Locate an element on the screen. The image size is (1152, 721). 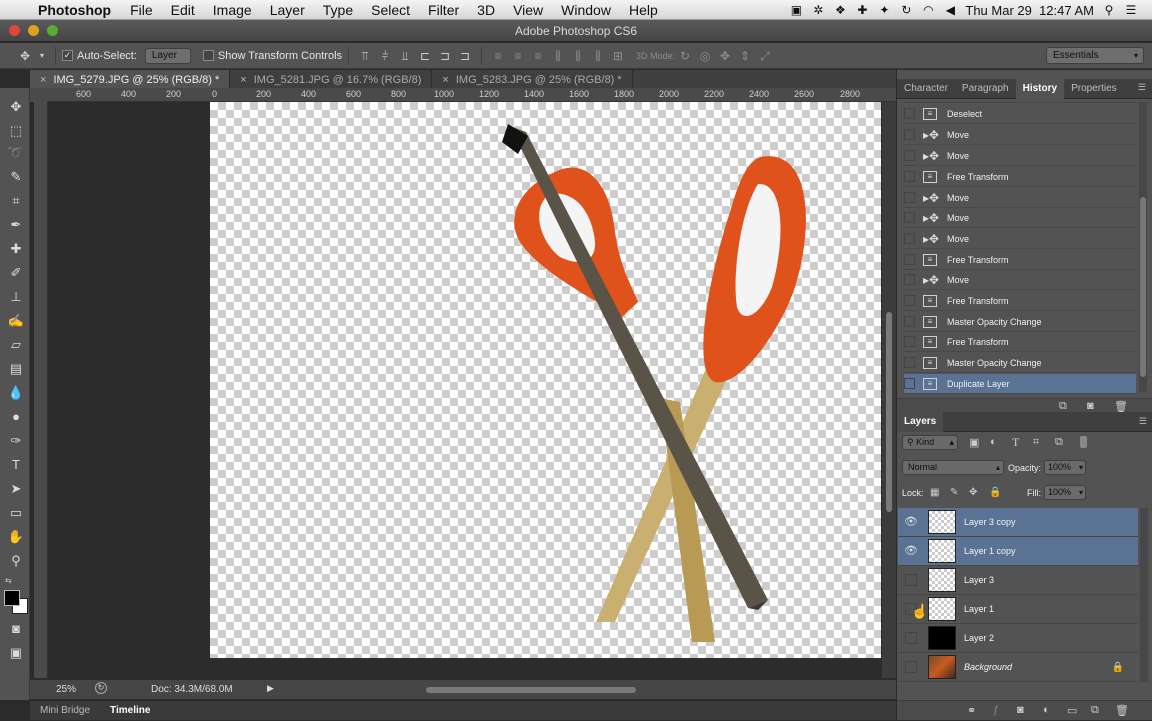
search-icon: ⚲ is located at coordinates (1109, 10).